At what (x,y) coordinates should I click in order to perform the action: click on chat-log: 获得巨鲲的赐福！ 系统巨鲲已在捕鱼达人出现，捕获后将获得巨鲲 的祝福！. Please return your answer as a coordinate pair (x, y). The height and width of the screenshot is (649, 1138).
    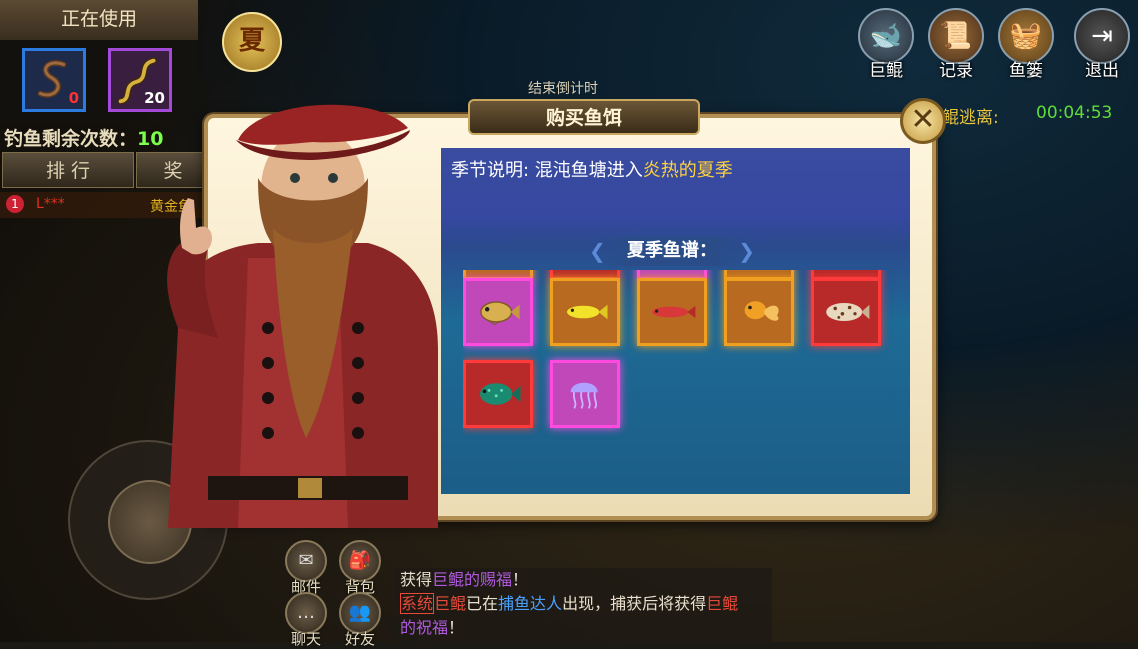
    Looking at the image, I should click on (583, 605).